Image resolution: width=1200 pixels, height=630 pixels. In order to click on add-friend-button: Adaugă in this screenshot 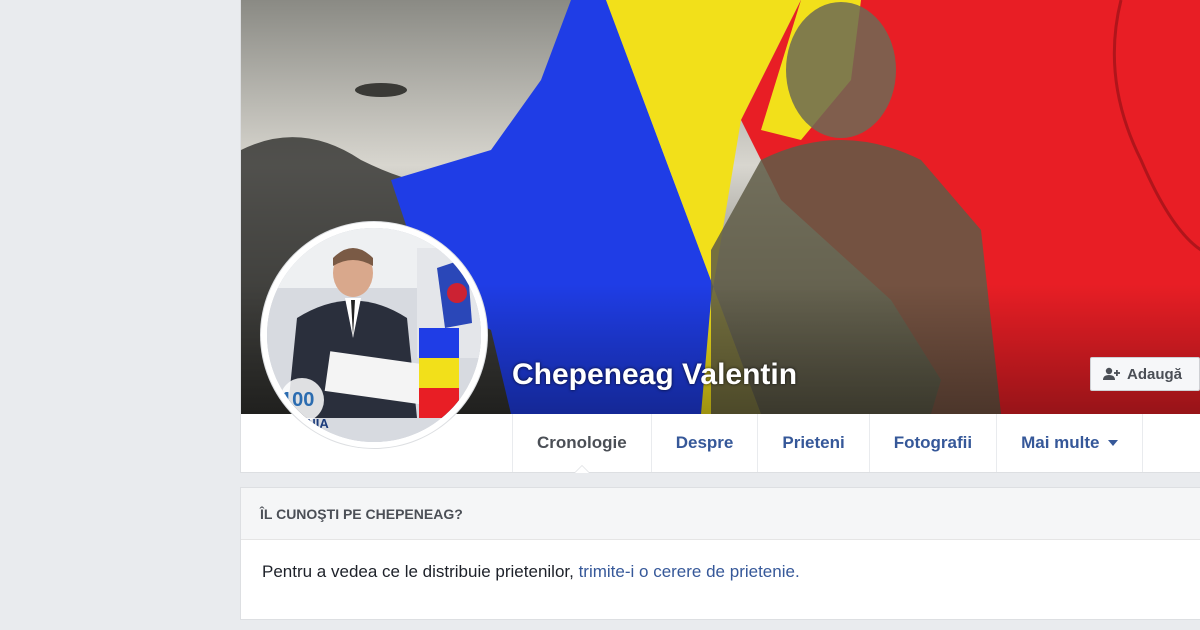, I will do `click(1145, 374)`.